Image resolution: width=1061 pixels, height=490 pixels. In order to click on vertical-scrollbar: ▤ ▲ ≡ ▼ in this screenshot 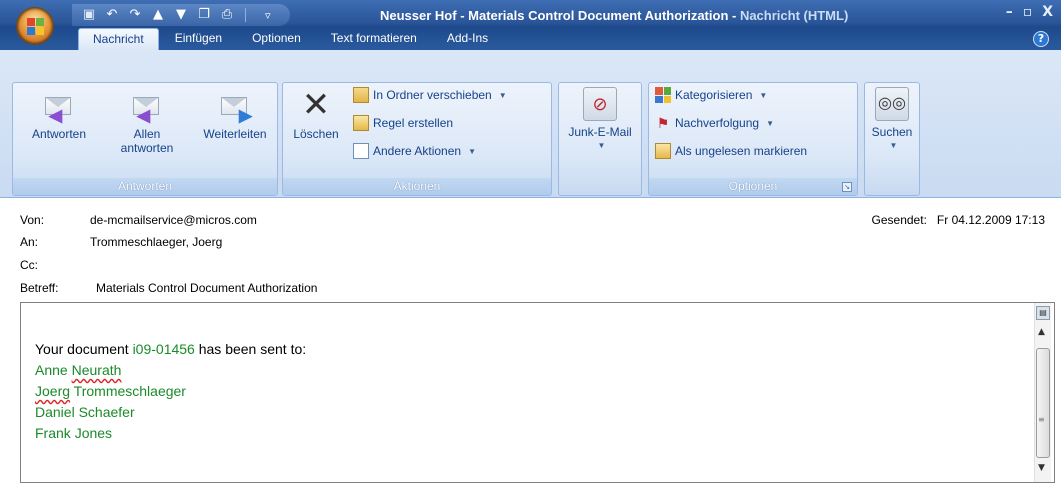, I will do `click(1042, 392)`.